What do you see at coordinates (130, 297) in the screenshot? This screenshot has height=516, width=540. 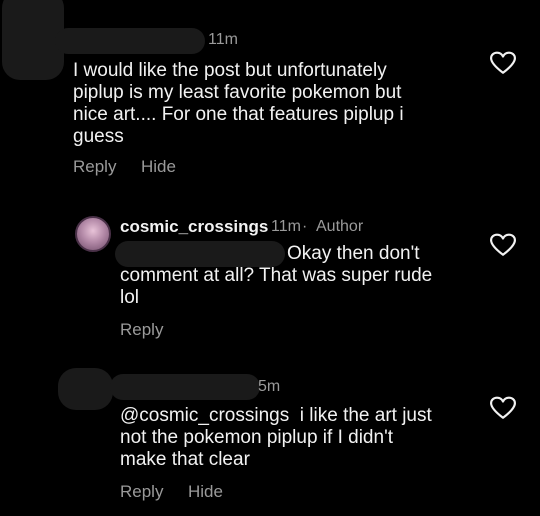 I see `comment-text-line: lol` at bounding box center [130, 297].